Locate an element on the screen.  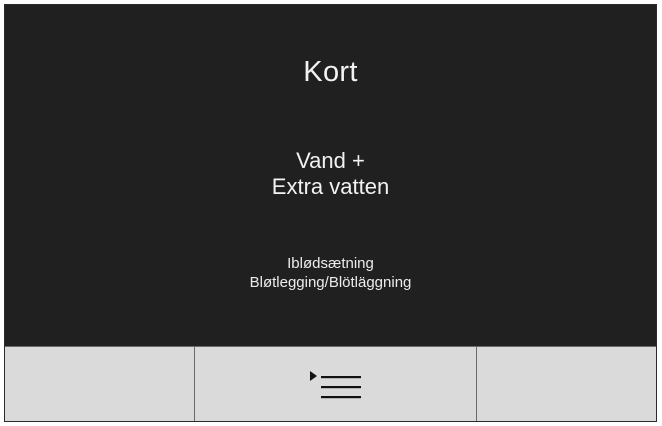
program-option-line-1: Iblødsætning is located at coordinates (330, 263).